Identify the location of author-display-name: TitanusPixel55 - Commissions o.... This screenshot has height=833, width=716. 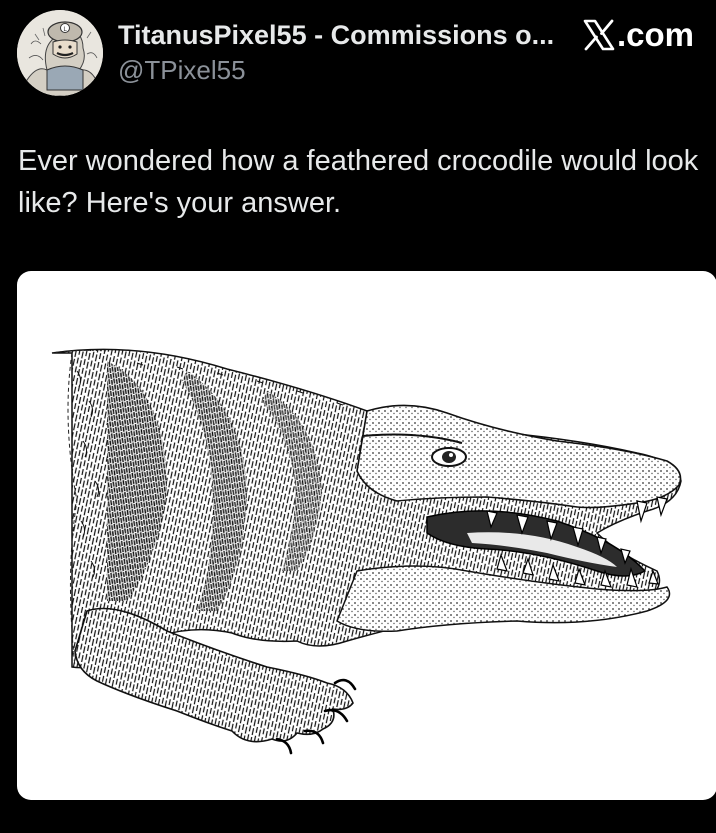
(344, 35).